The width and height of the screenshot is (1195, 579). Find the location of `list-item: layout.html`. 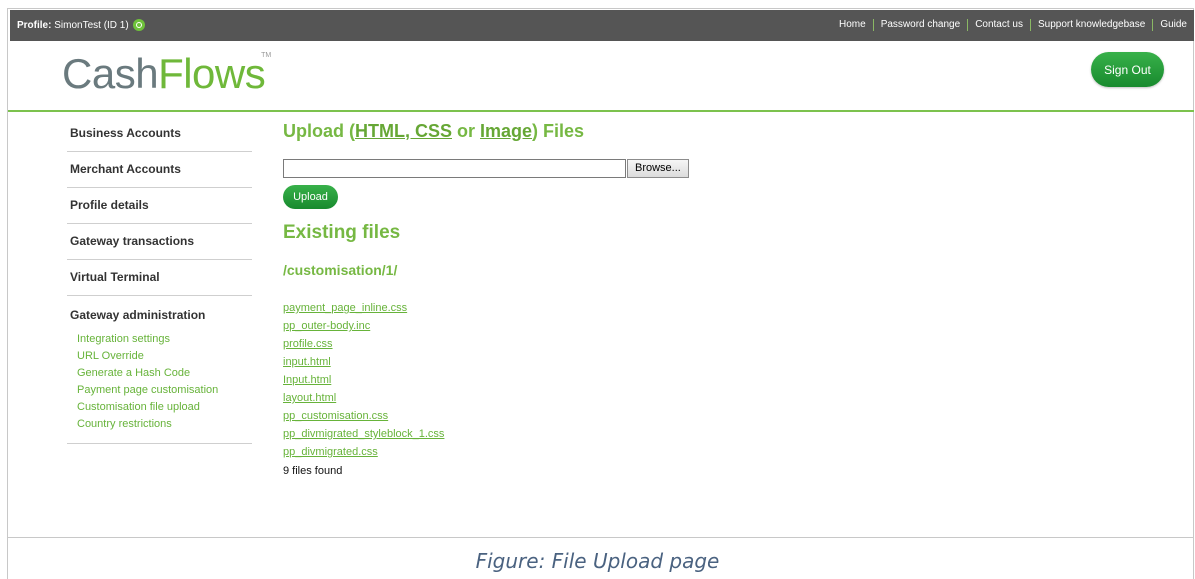

list-item: layout.html is located at coordinates (363, 398).